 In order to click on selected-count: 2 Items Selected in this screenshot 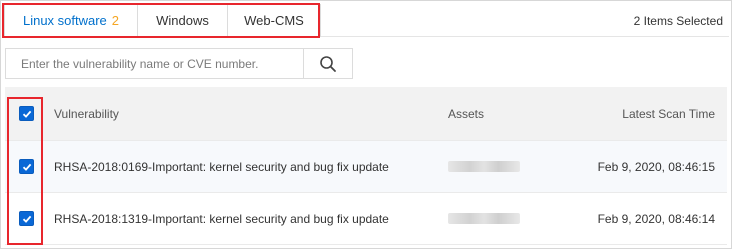, I will do `click(678, 21)`.